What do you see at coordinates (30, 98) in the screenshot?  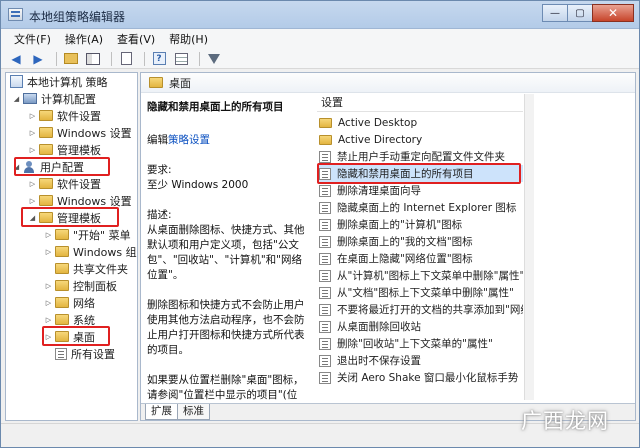 I see `computer-icon` at bounding box center [30, 98].